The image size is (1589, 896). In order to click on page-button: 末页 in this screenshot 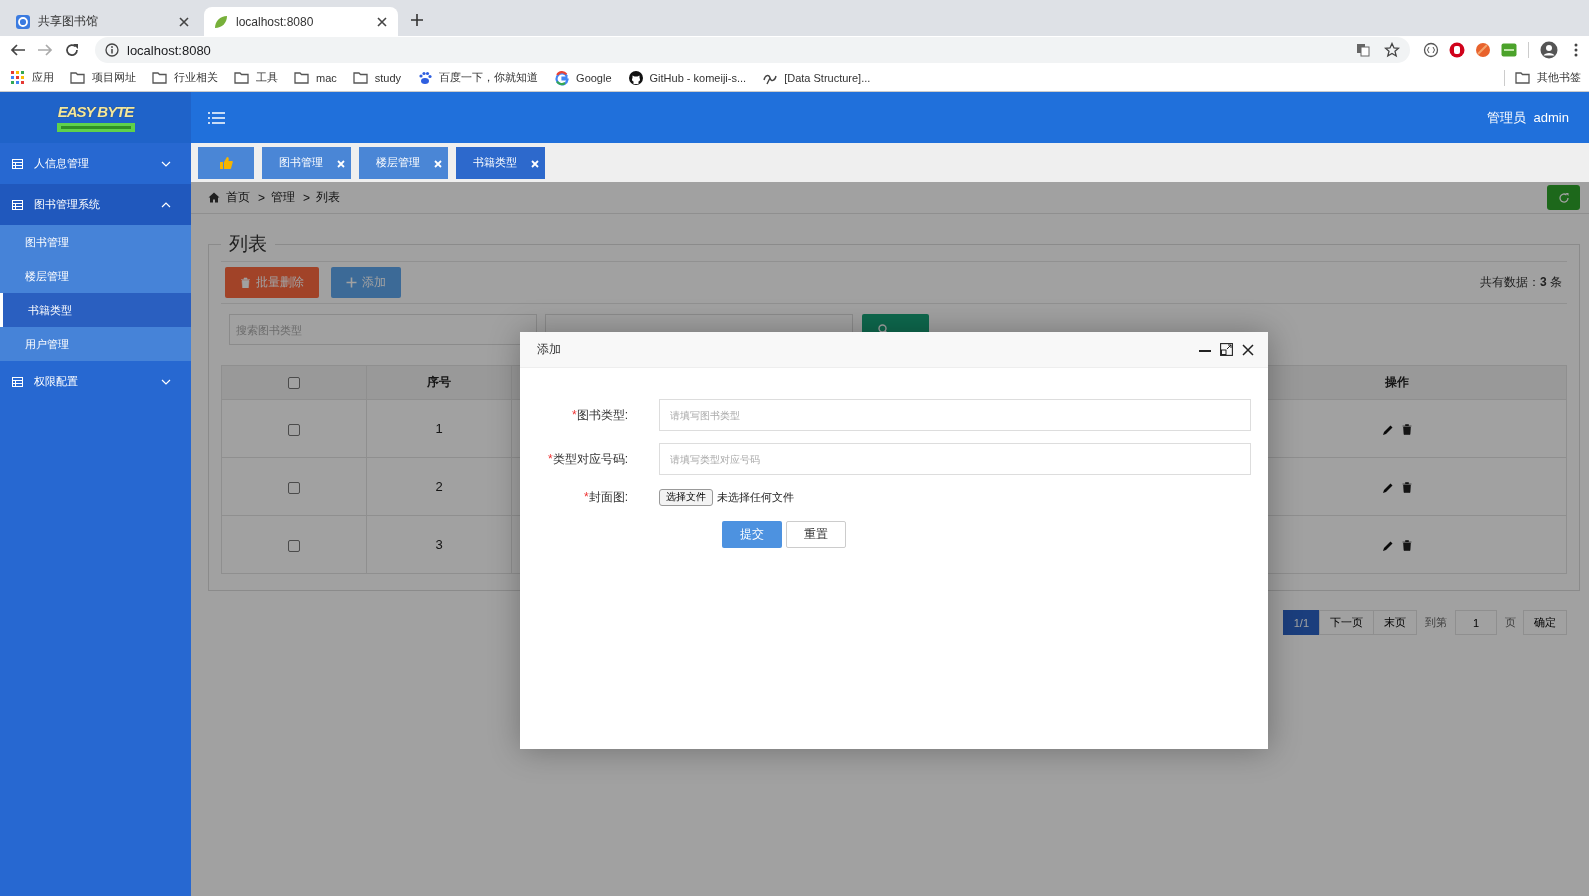, I will do `click(1395, 622)`.